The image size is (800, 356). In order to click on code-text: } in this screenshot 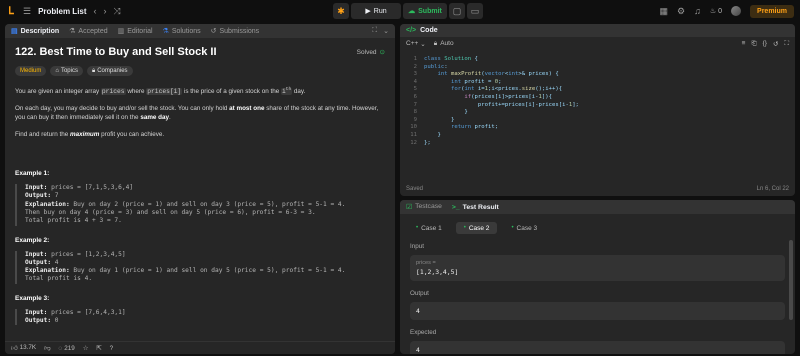, I will do `click(439, 119)`.